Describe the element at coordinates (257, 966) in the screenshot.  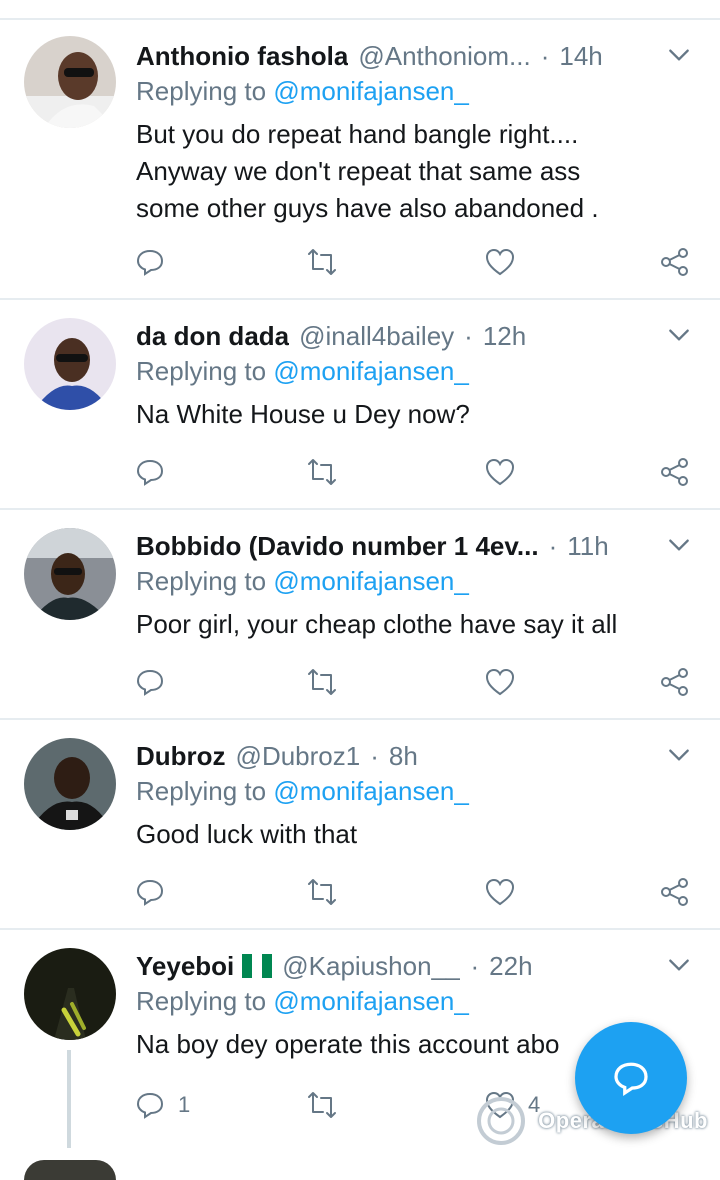
I see `nigeria-flag-icon` at that location.